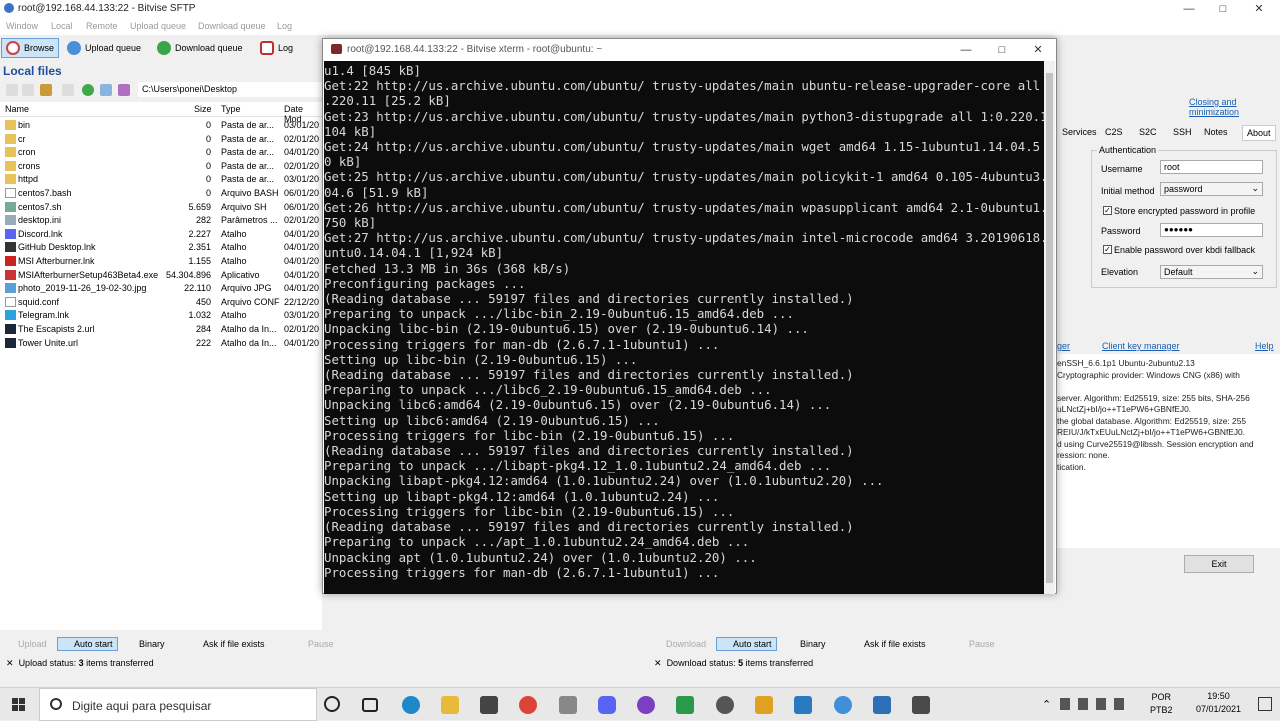 This screenshot has height=721, width=1280. Describe the element at coordinates (450, 705) in the screenshot. I see `file-explorer-icon` at that location.